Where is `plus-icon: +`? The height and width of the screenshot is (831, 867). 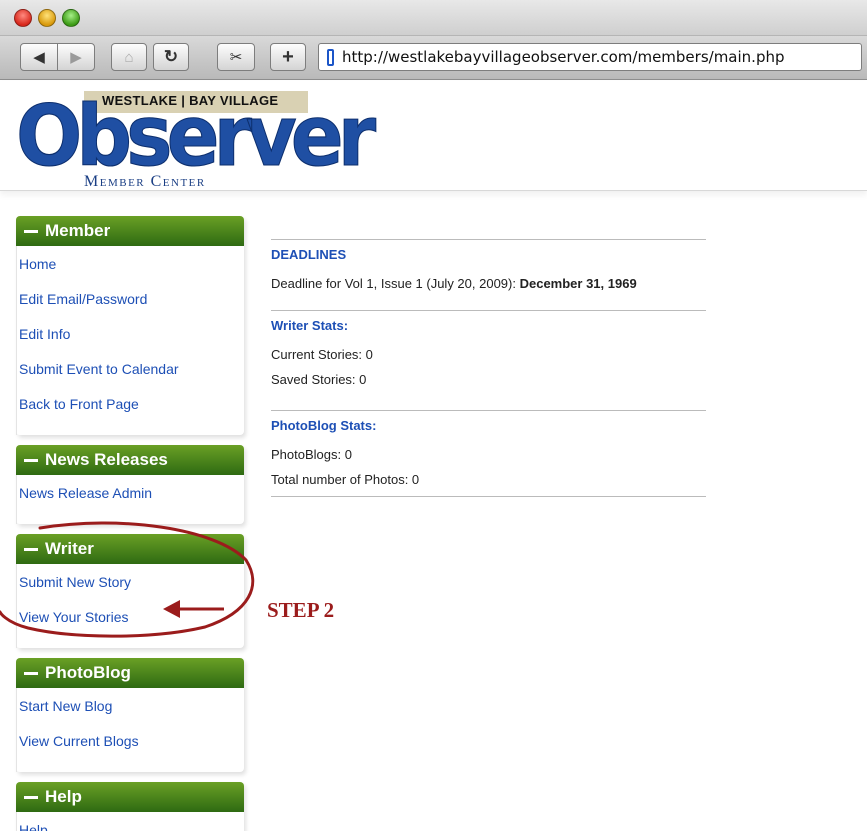 plus-icon: + is located at coordinates (288, 56).